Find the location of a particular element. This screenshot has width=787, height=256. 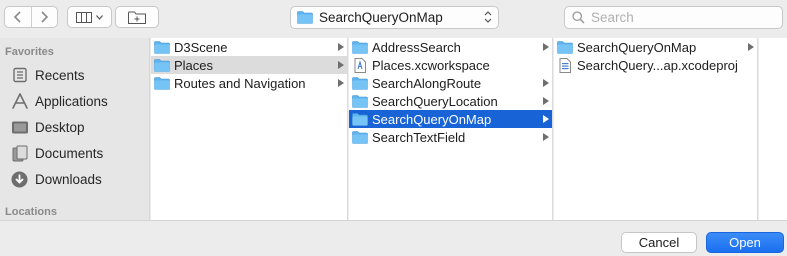

list-item: Places.xcworkspace is located at coordinates (450, 65).